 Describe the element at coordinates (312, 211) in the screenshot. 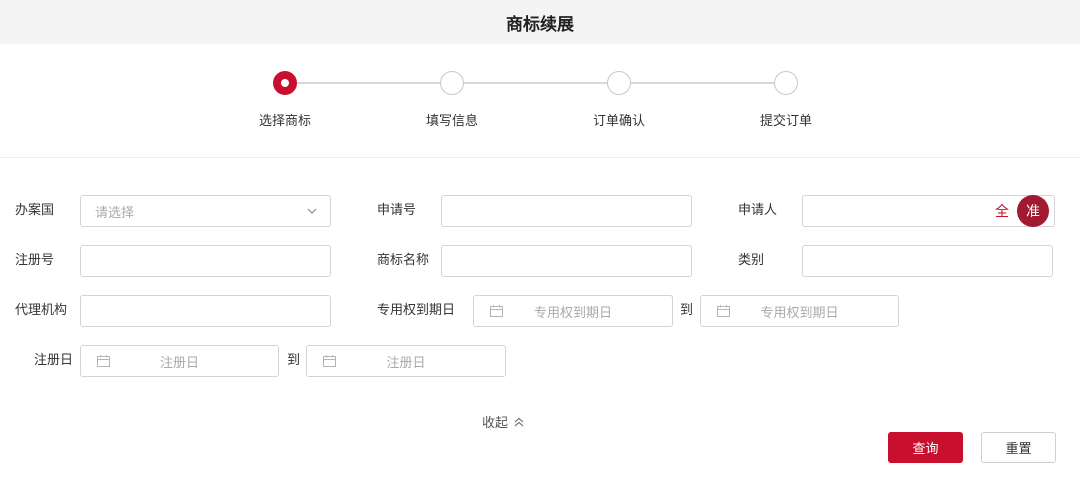

I see `chevron-down-icon` at that location.